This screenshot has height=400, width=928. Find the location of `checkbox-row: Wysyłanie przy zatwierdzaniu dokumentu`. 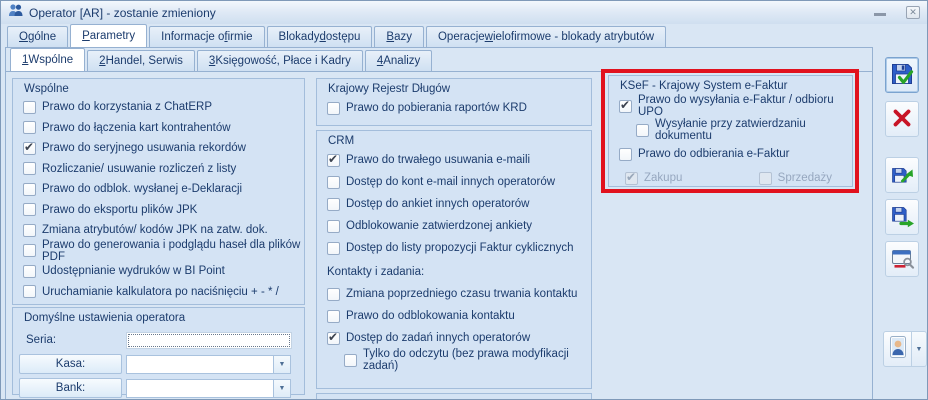

checkbox-row: Wysyłanie przy zatwierdzaniu dokumentu is located at coordinates (730, 130).